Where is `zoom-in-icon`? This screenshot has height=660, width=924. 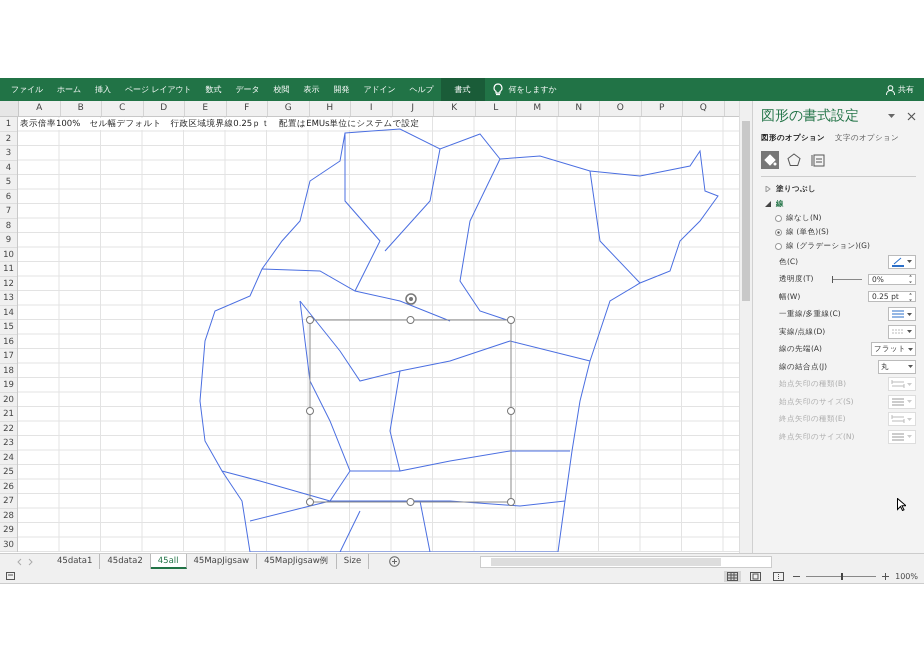
zoom-in-icon is located at coordinates (886, 576).